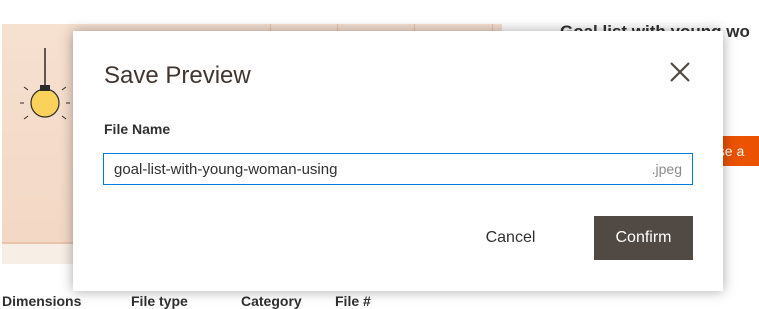  What do you see at coordinates (510, 238) in the screenshot?
I see `cancel-button: Cancel` at bounding box center [510, 238].